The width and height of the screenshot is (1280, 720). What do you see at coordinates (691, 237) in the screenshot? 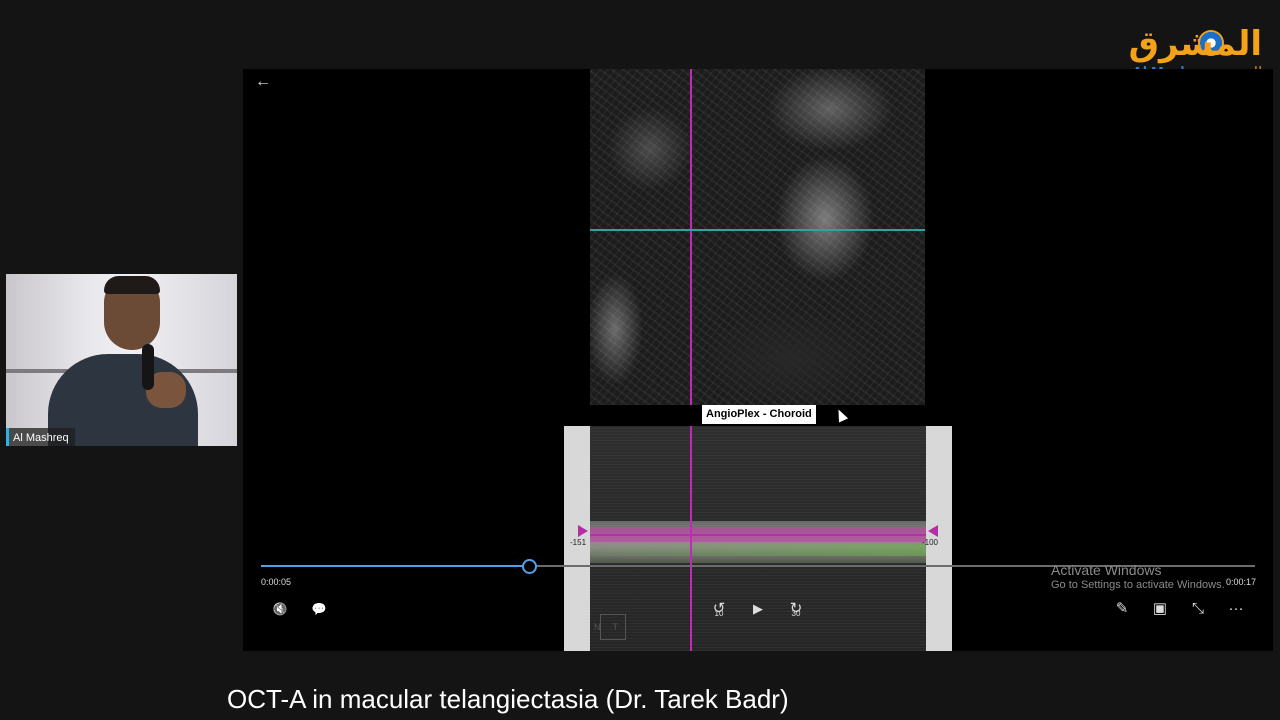
I see `vertical-scan-line` at bounding box center [691, 237].